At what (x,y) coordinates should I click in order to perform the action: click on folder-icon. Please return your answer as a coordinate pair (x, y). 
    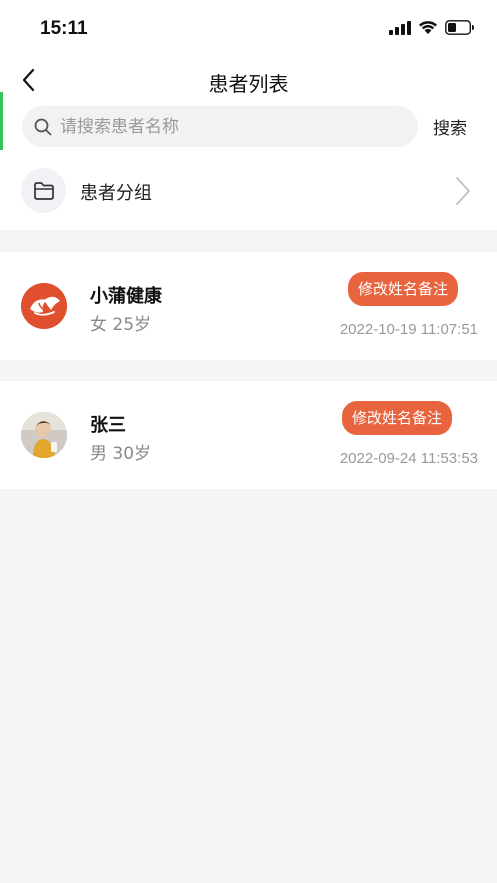
    Looking at the image, I should click on (43, 190).